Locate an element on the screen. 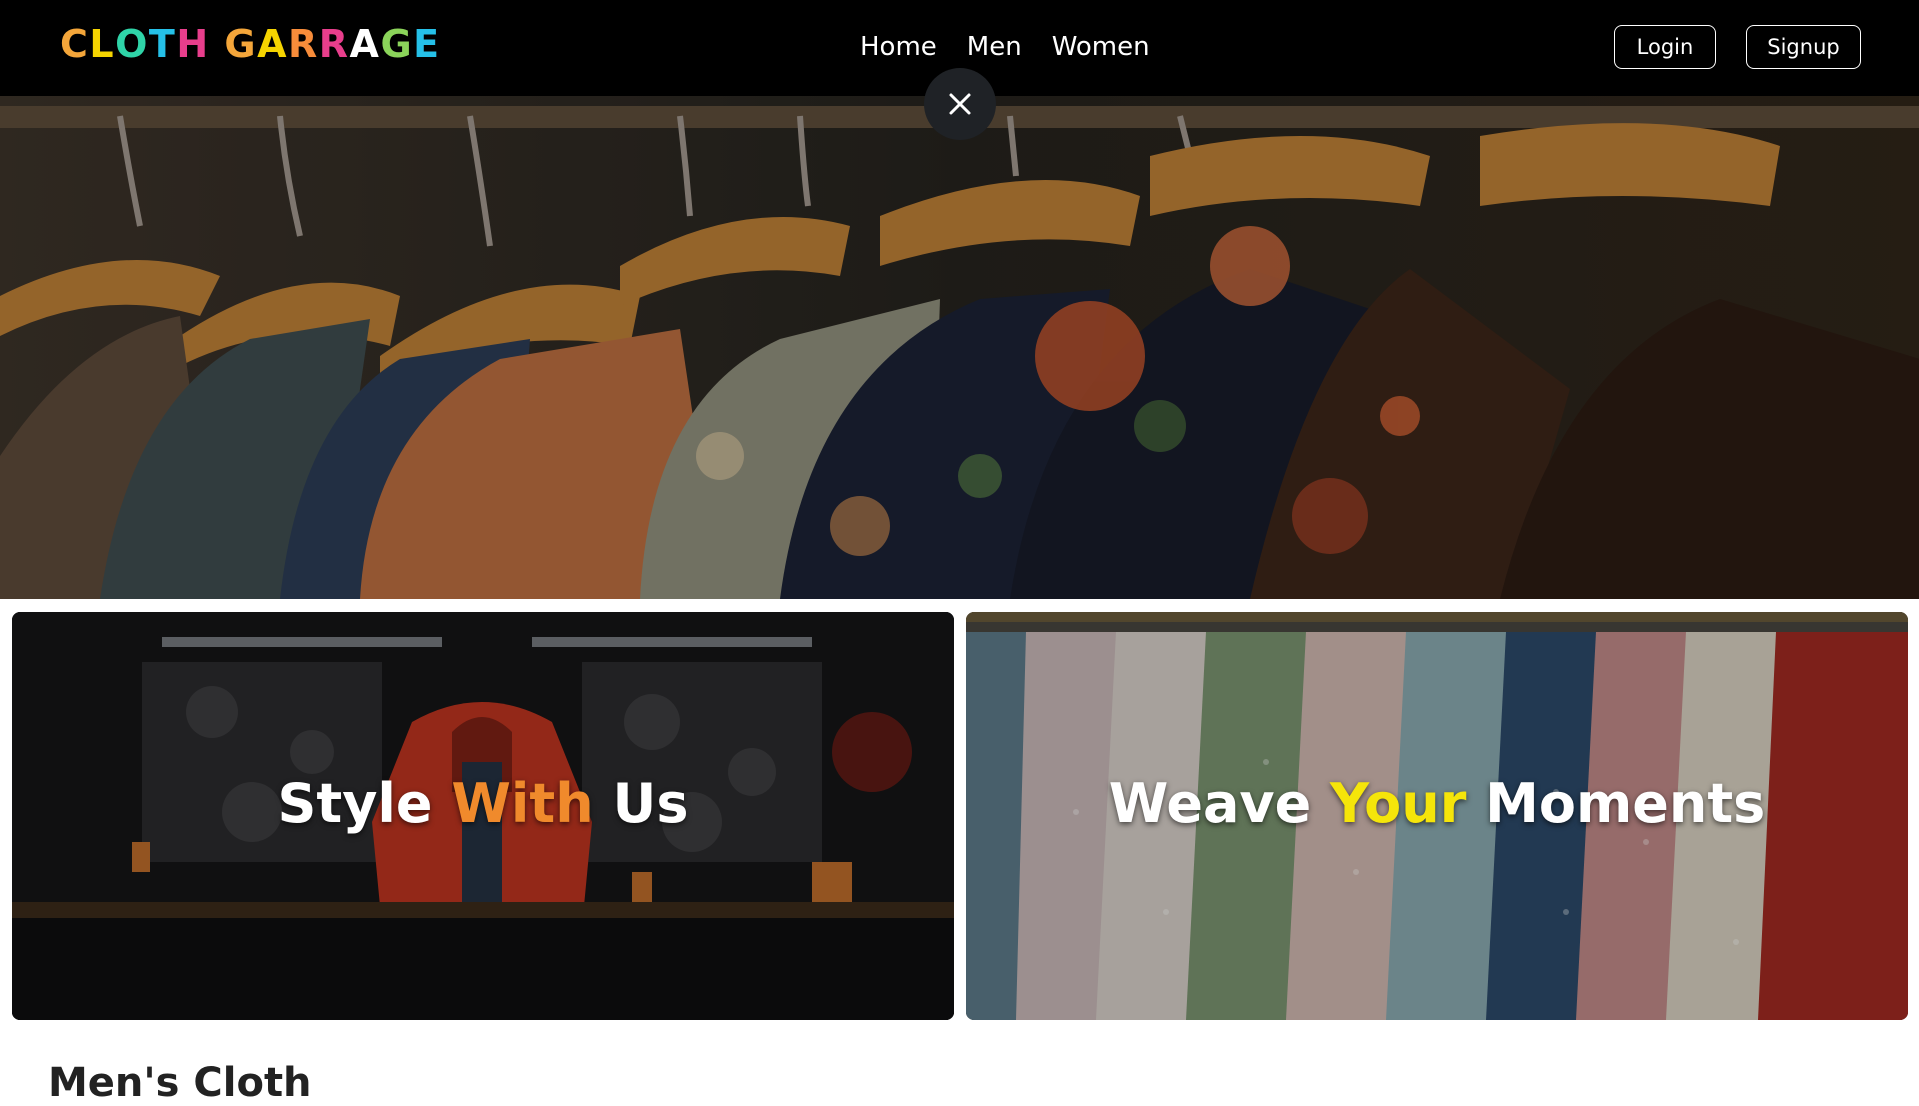 The width and height of the screenshot is (1919, 1106). close-button is located at coordinates (960, 104).